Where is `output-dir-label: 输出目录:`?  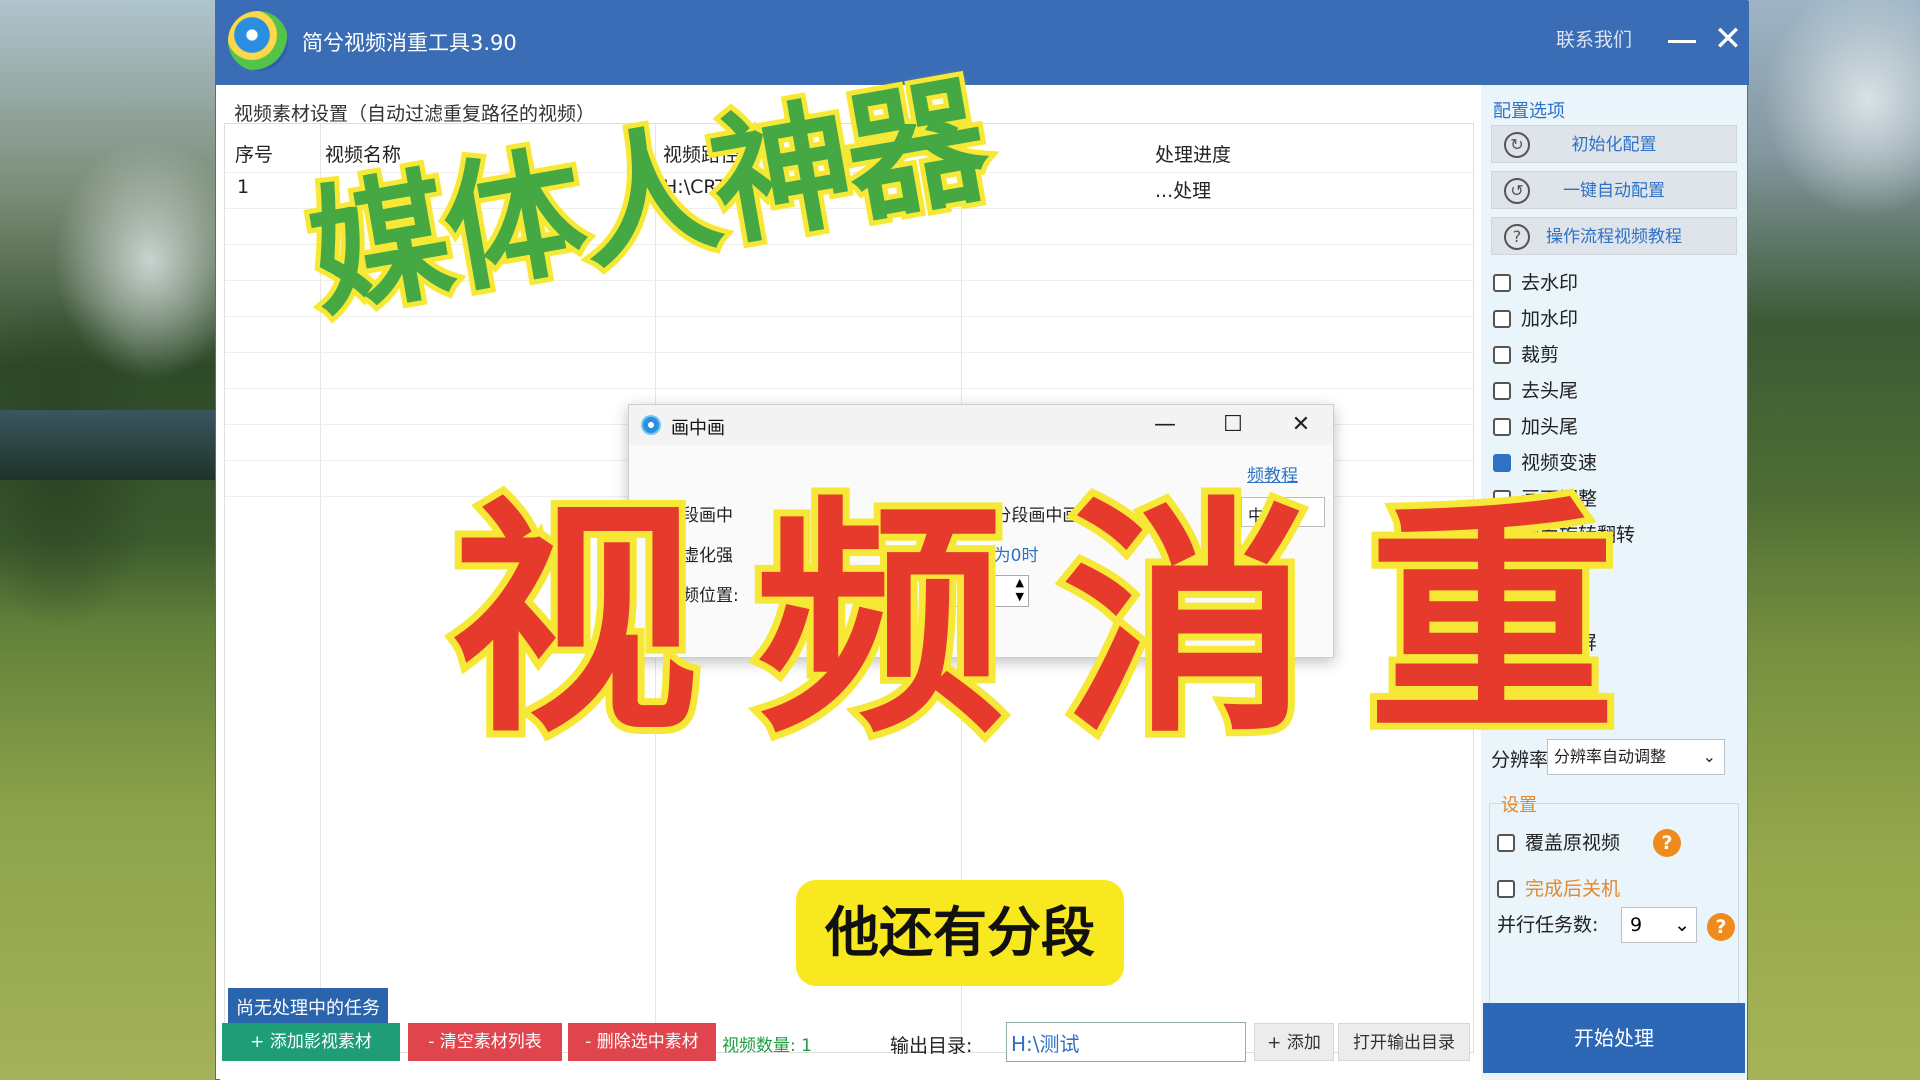 output-dir-label: 输出目录: is located at coordinates (931, 1046).